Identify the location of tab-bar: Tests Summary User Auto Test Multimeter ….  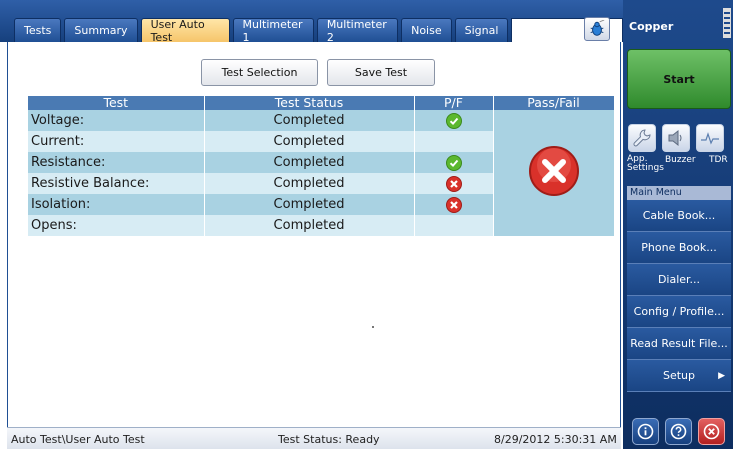
(311, 22).